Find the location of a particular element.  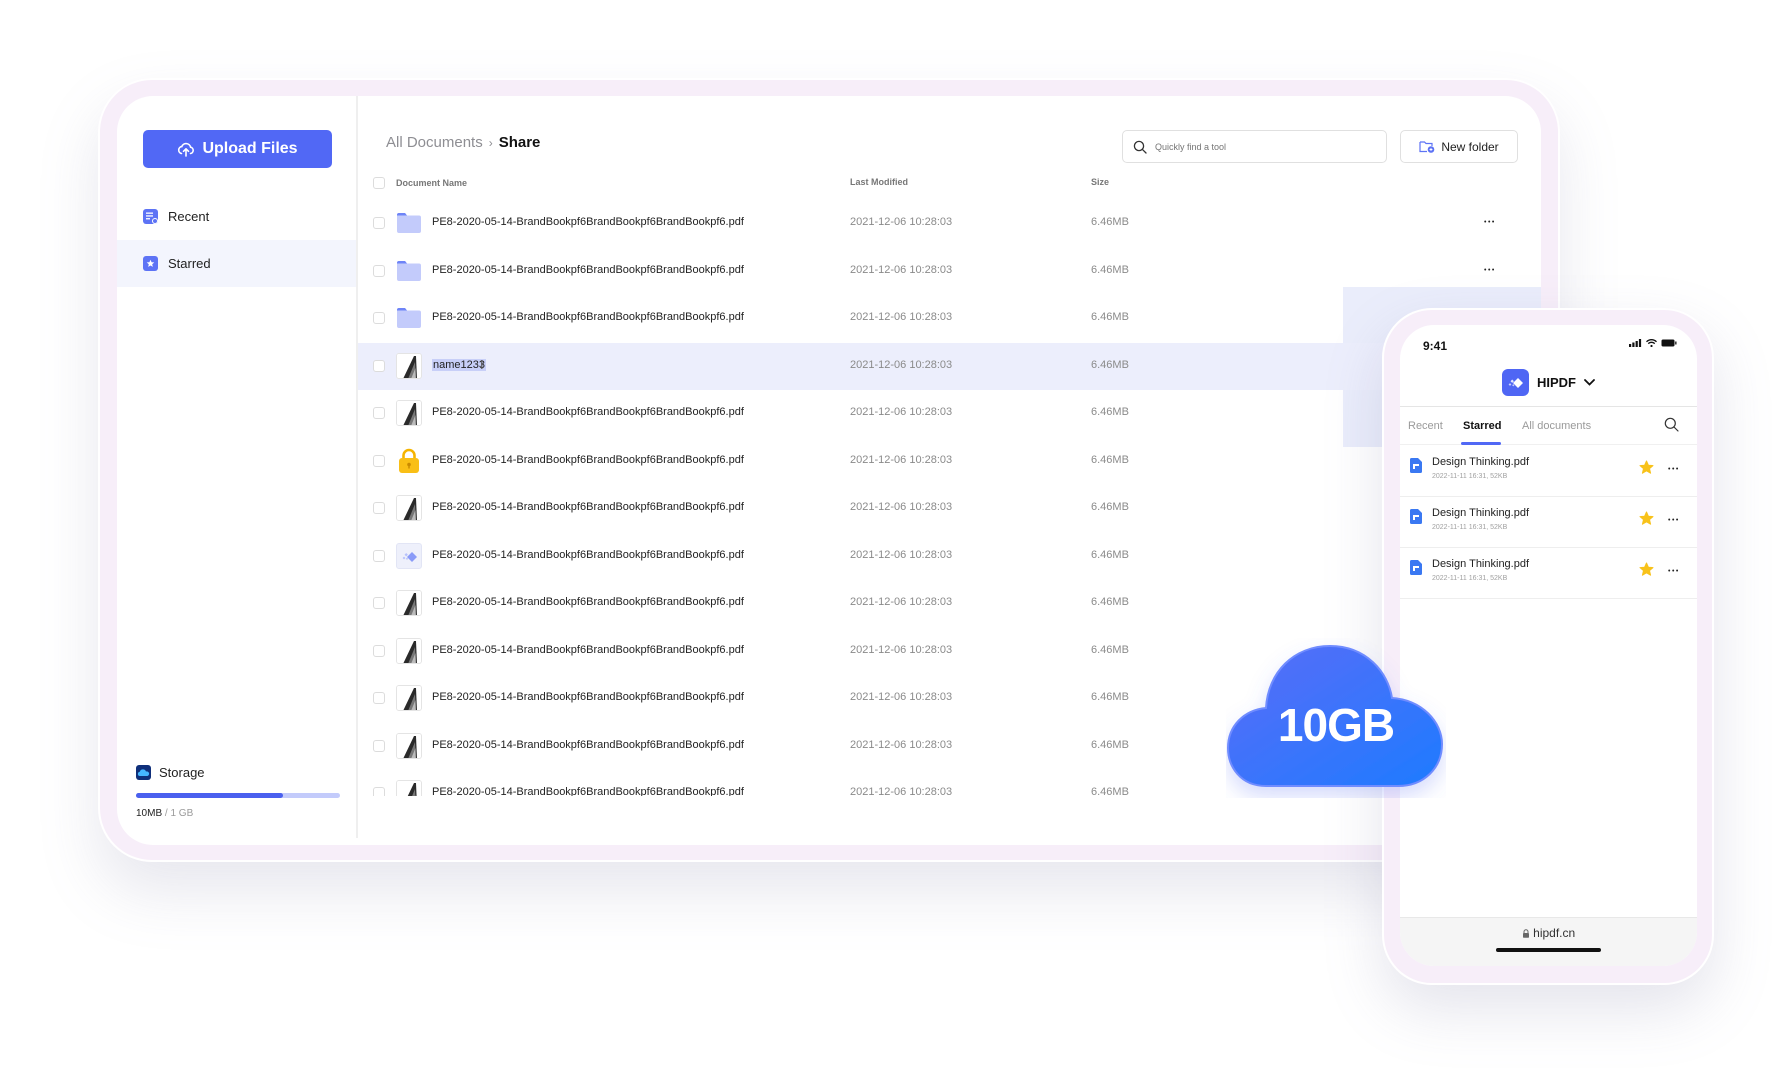

mobile-tabs: Recent Starred All documents is located at coordinates (1548, 426).